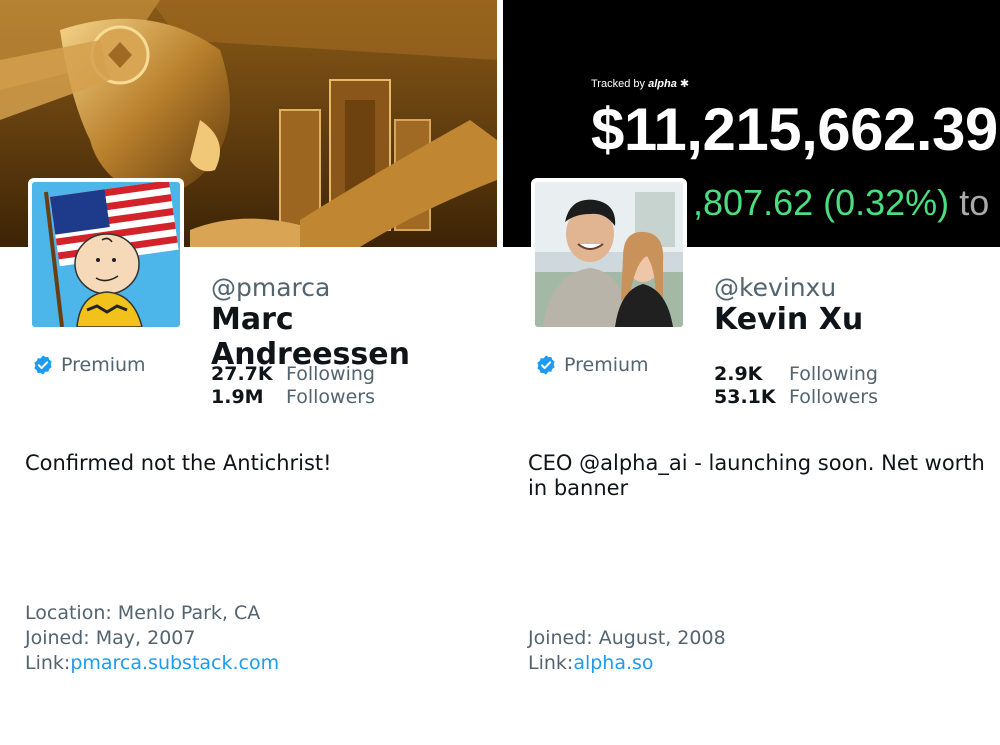  Describe the element at coordinates (788, 319) in the screenshot. I see `profile-name: Kevin Xu` at that location.